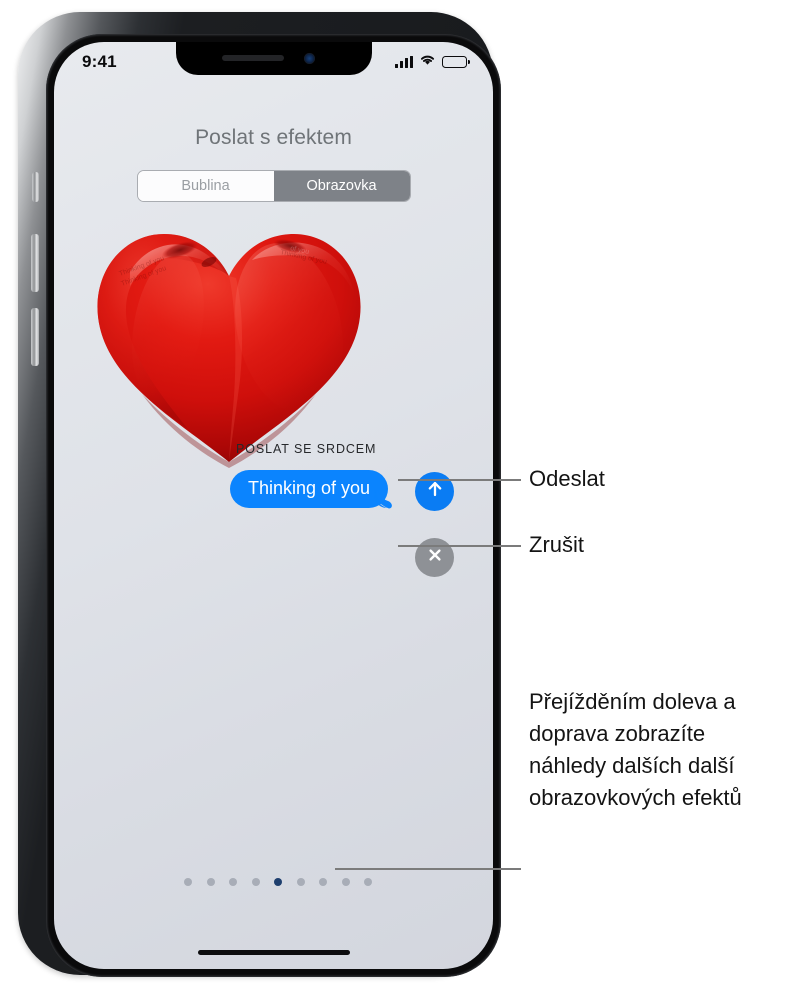 The height and width of the screenshot is (988, 785). I want to click on segment-bubble: Bublina, so click(205, 186).